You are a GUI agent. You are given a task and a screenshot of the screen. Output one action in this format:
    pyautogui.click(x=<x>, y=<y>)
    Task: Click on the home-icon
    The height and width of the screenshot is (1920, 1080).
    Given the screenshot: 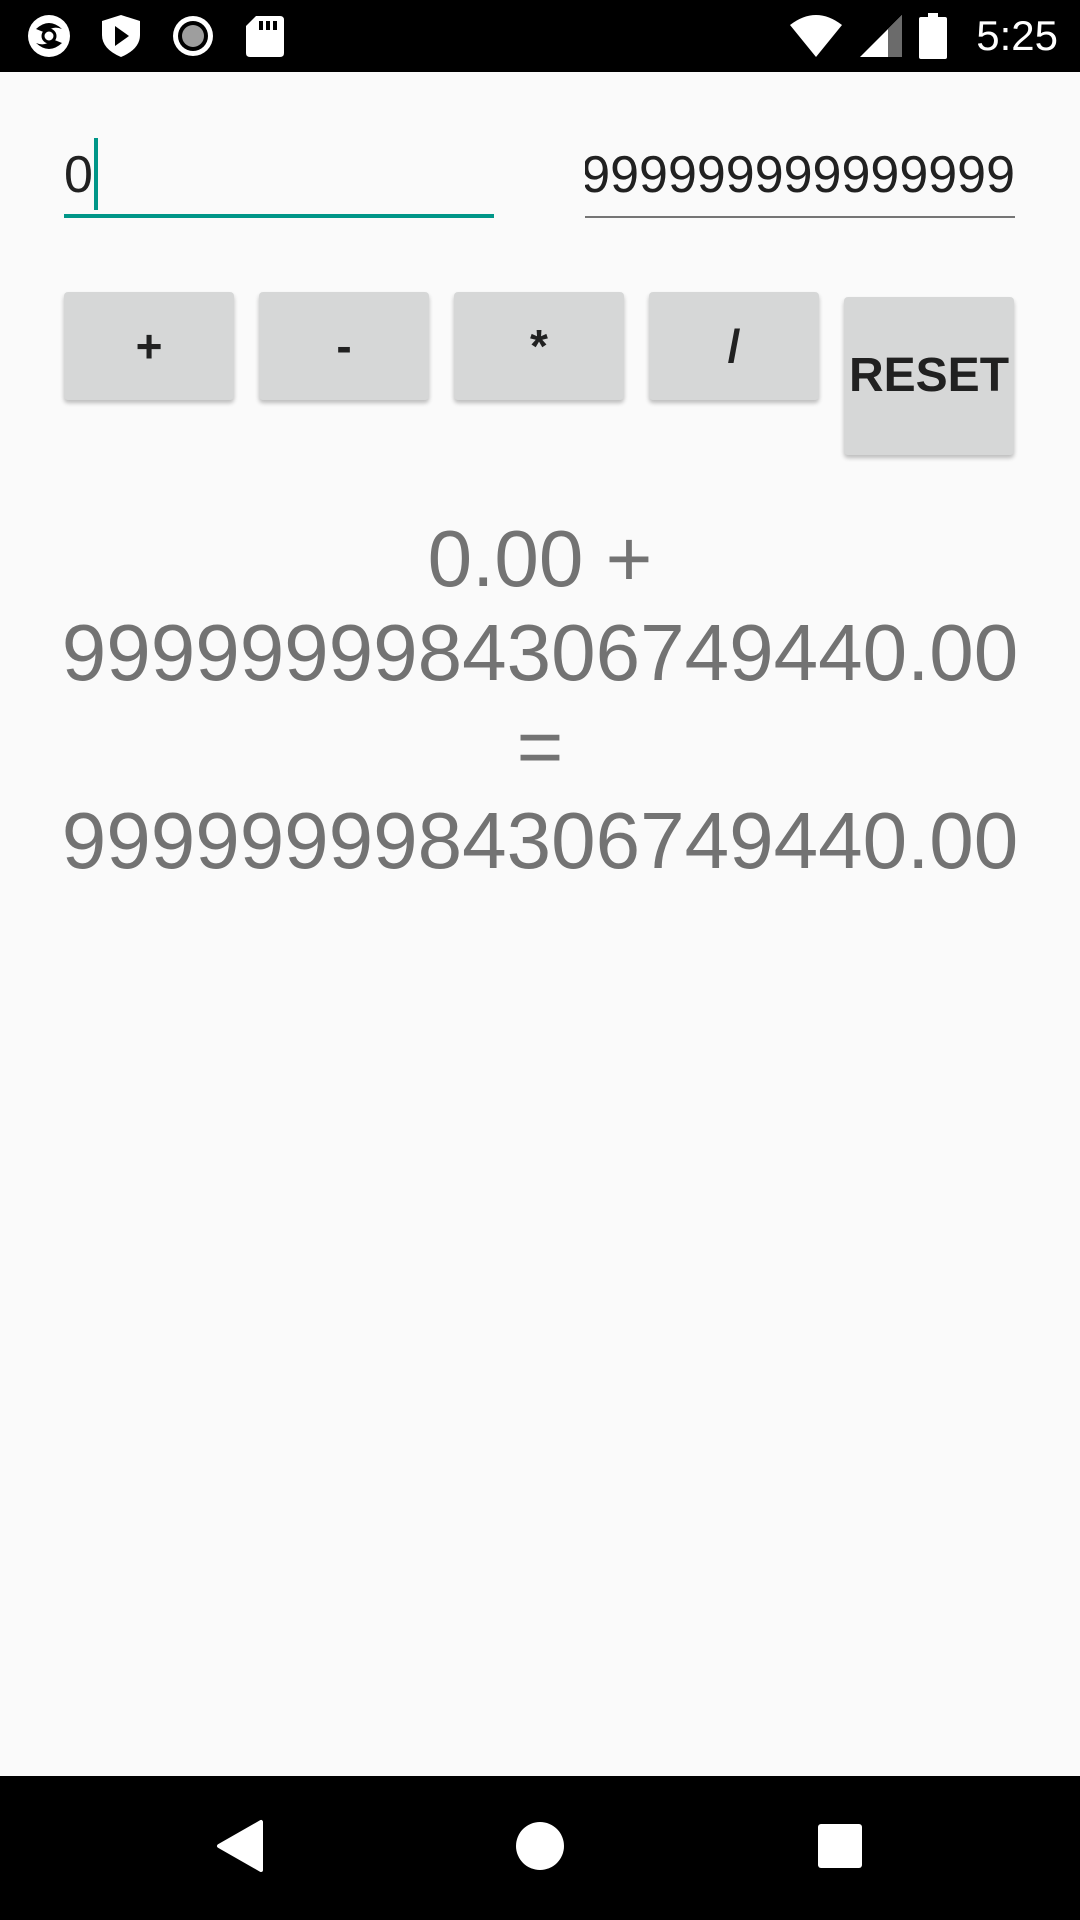 What is the action you would take?
    pyautogui.click(x=540, y=1848)
    